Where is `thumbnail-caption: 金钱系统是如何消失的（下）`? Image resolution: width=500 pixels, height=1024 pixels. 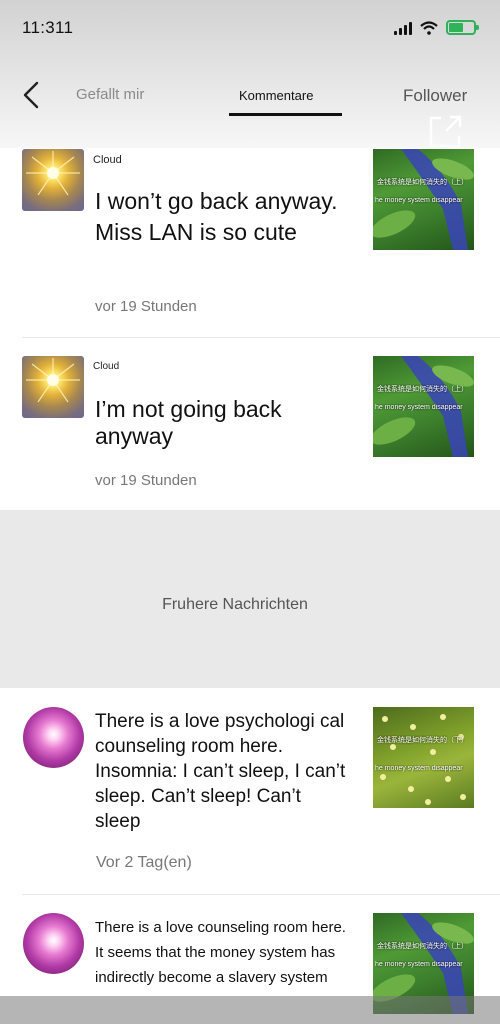 thumbnail-caption: 金钱系统是如何消失的（下） is located at coordinates (422, 740).